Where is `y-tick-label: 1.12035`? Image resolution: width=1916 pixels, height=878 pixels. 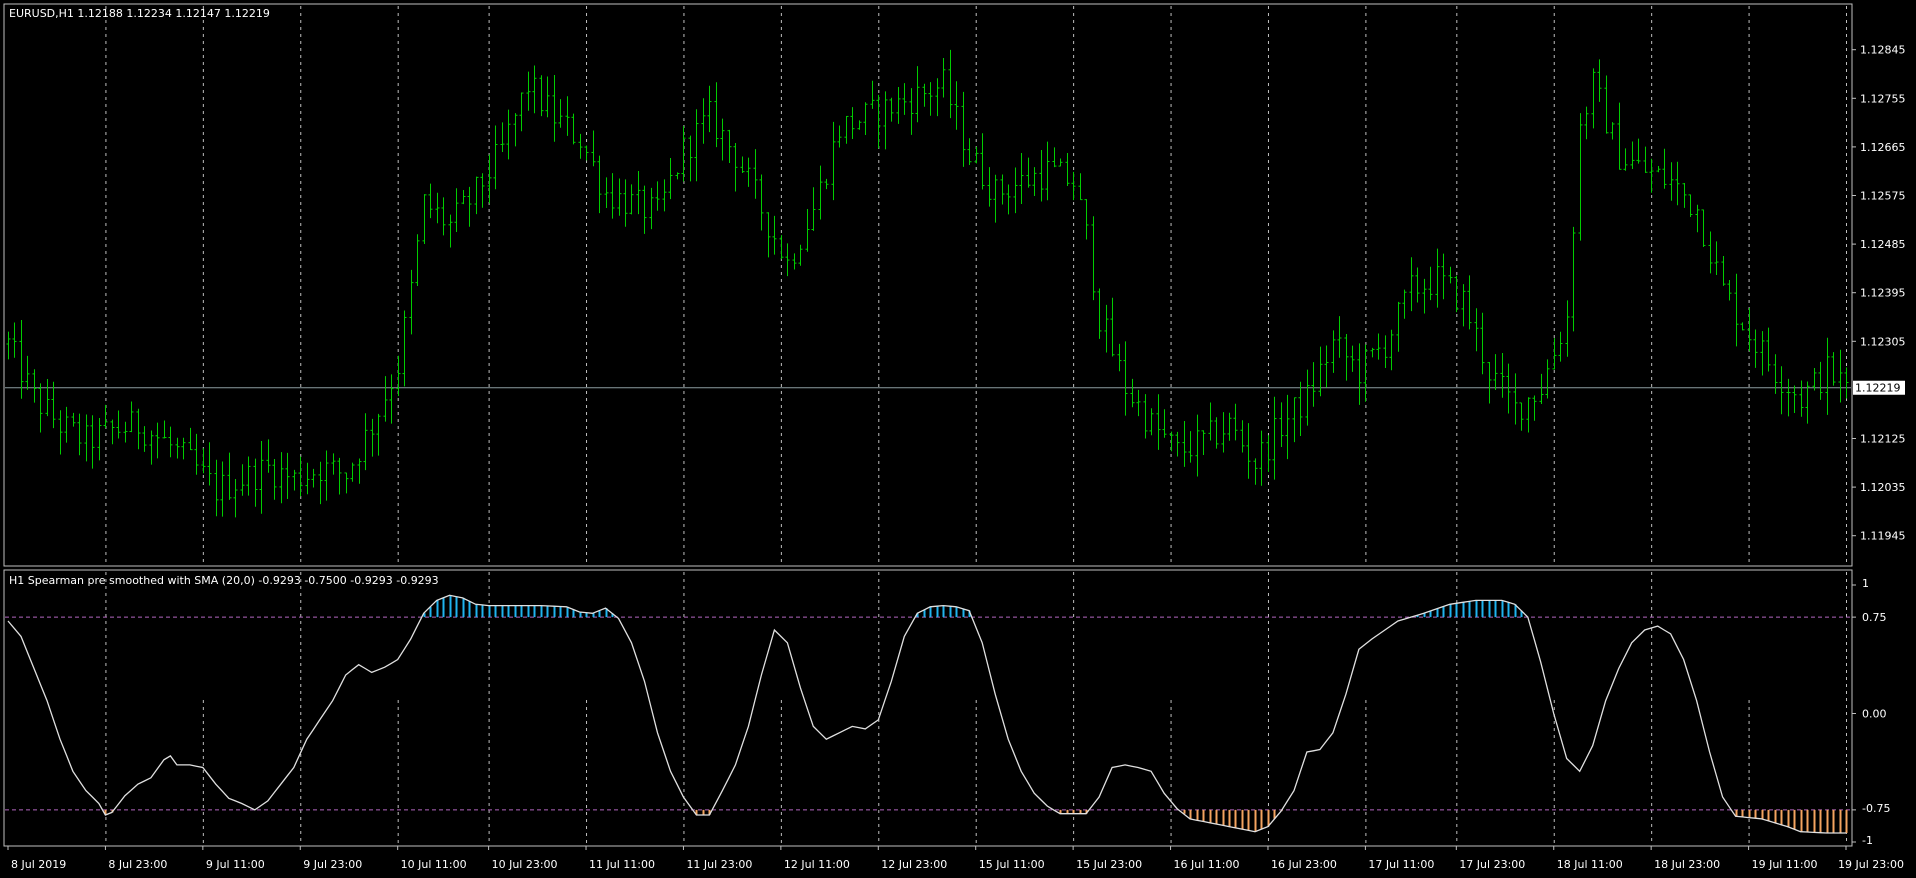
y-tick-label: 1.12035 is located at coordinates (1883, 487).